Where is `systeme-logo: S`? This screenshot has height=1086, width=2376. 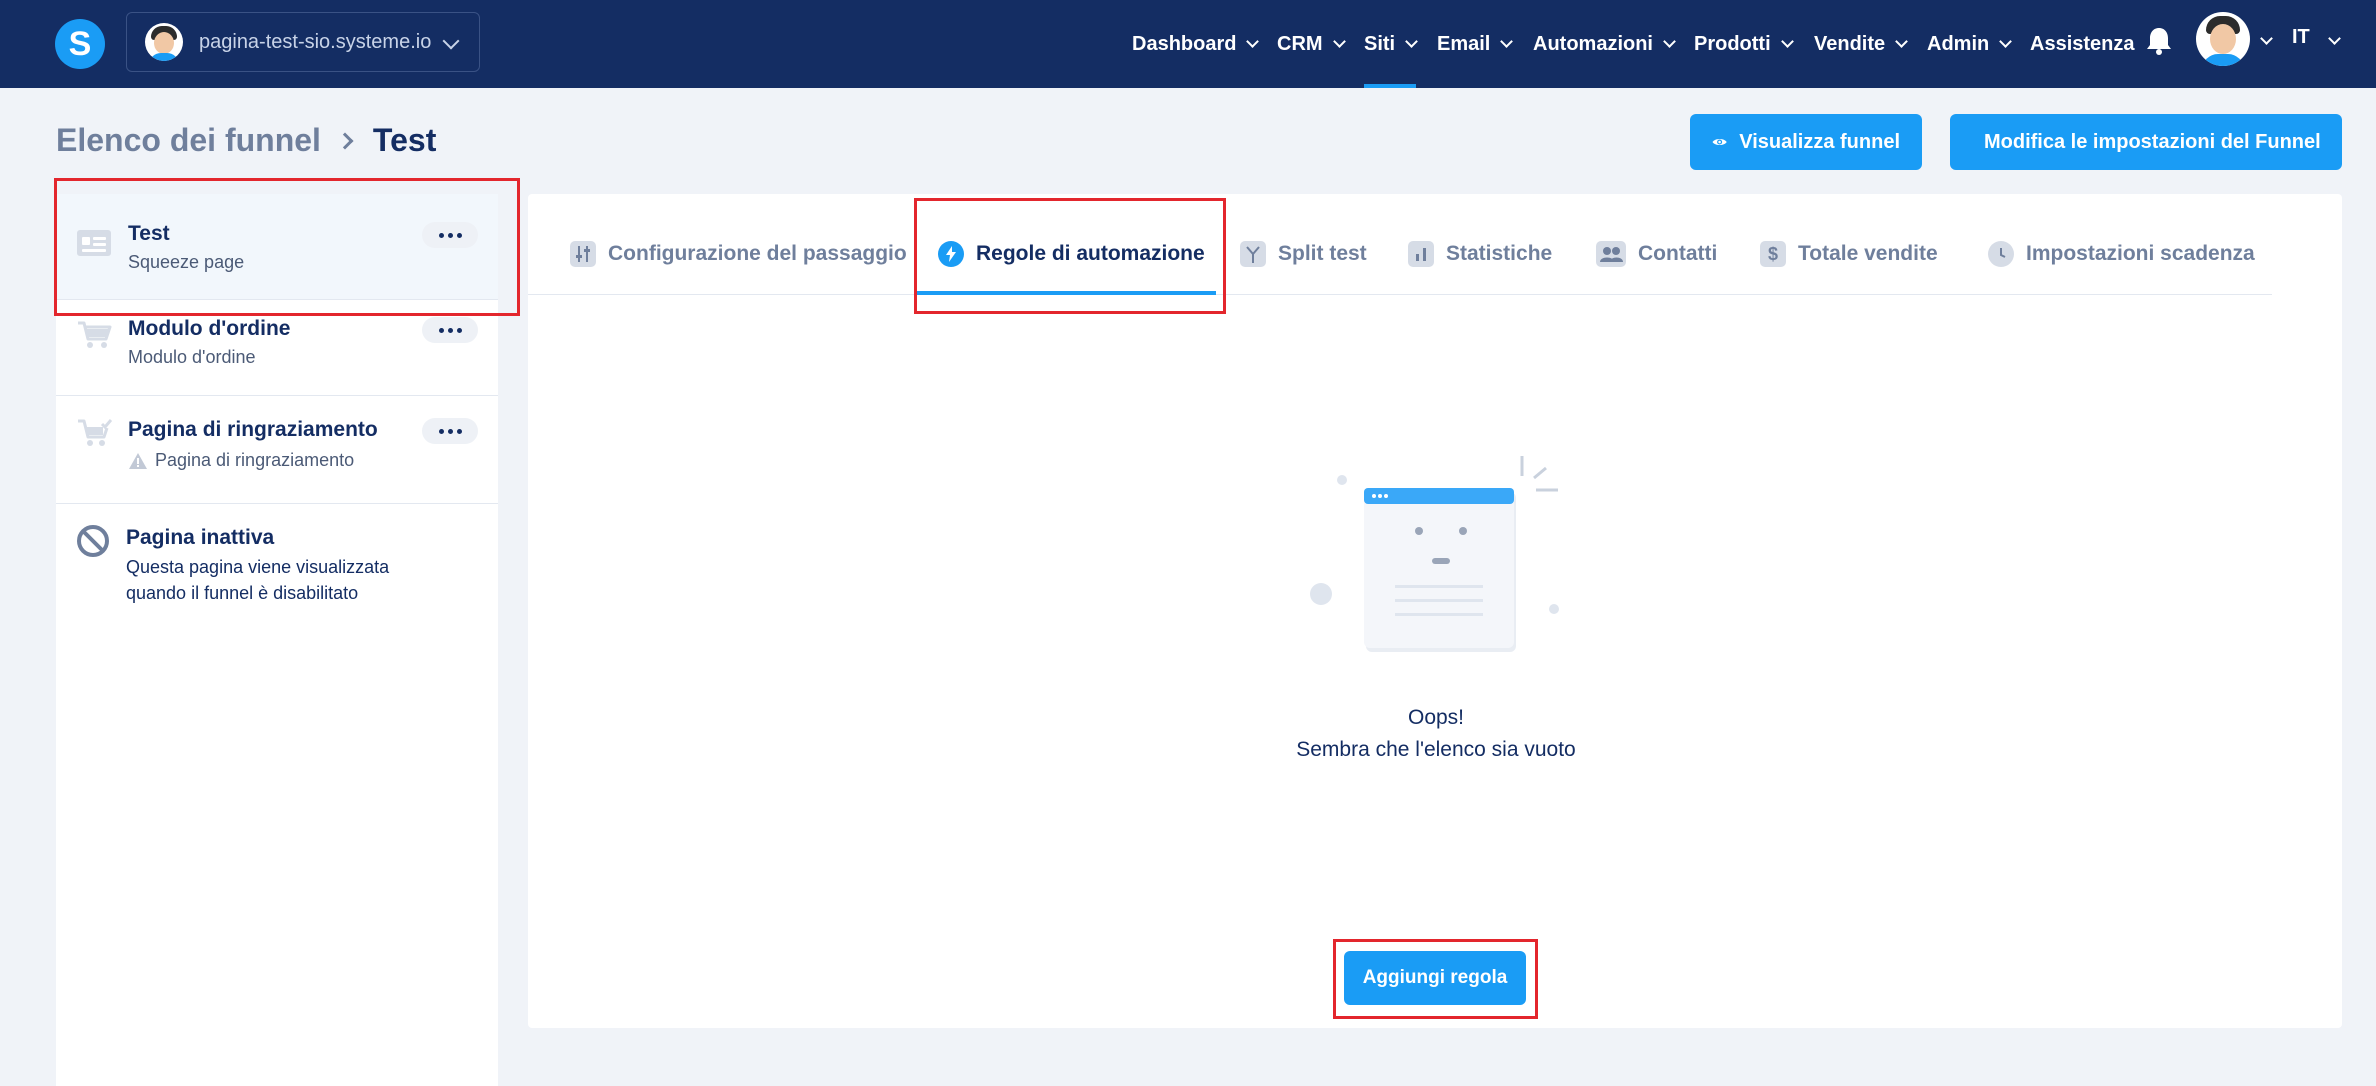 systeme-logo: S is located at coordinates (80, 44).